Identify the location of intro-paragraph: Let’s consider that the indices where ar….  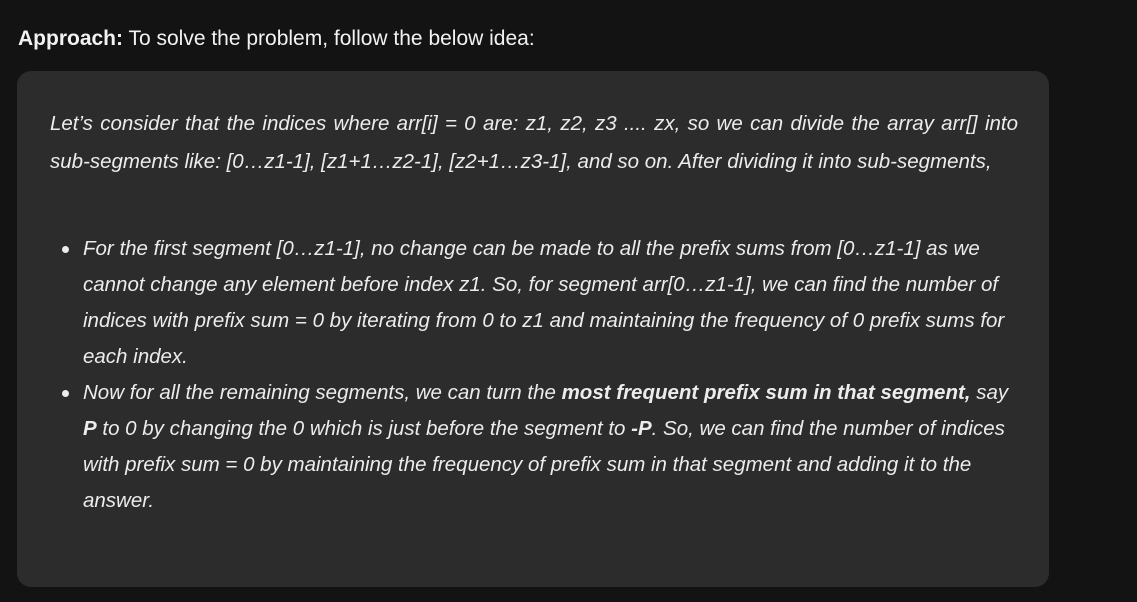
(534, 142).